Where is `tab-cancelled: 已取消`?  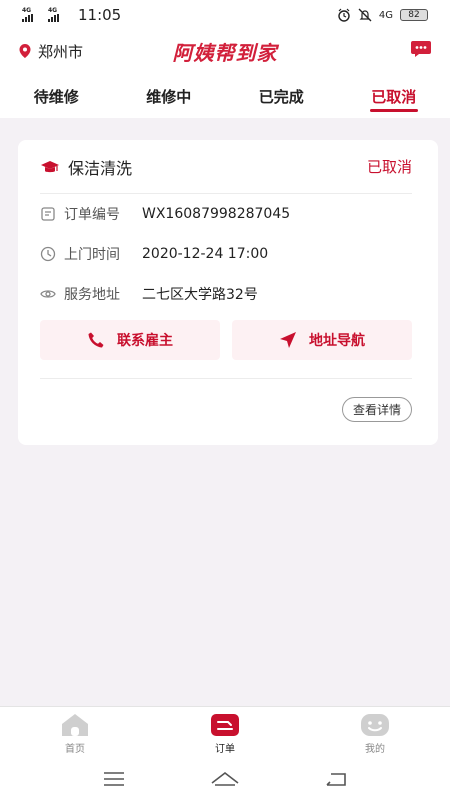 tab-cancelled: 已取消 is located at coordinates (394, 95).